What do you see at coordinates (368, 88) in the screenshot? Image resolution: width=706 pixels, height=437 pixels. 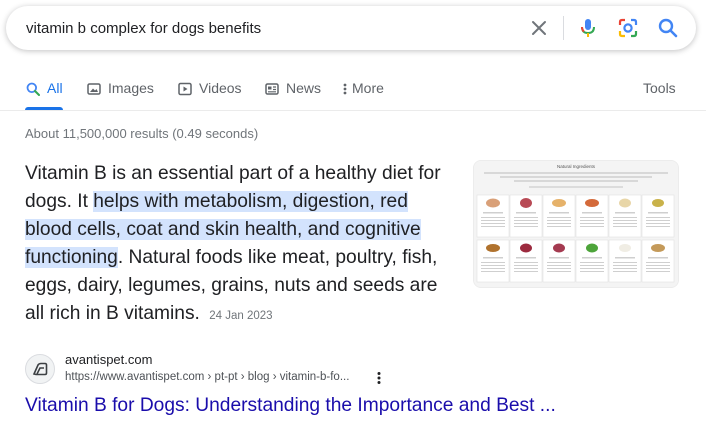 I see `tab-more-label: More` at bounding box center [368, 88].